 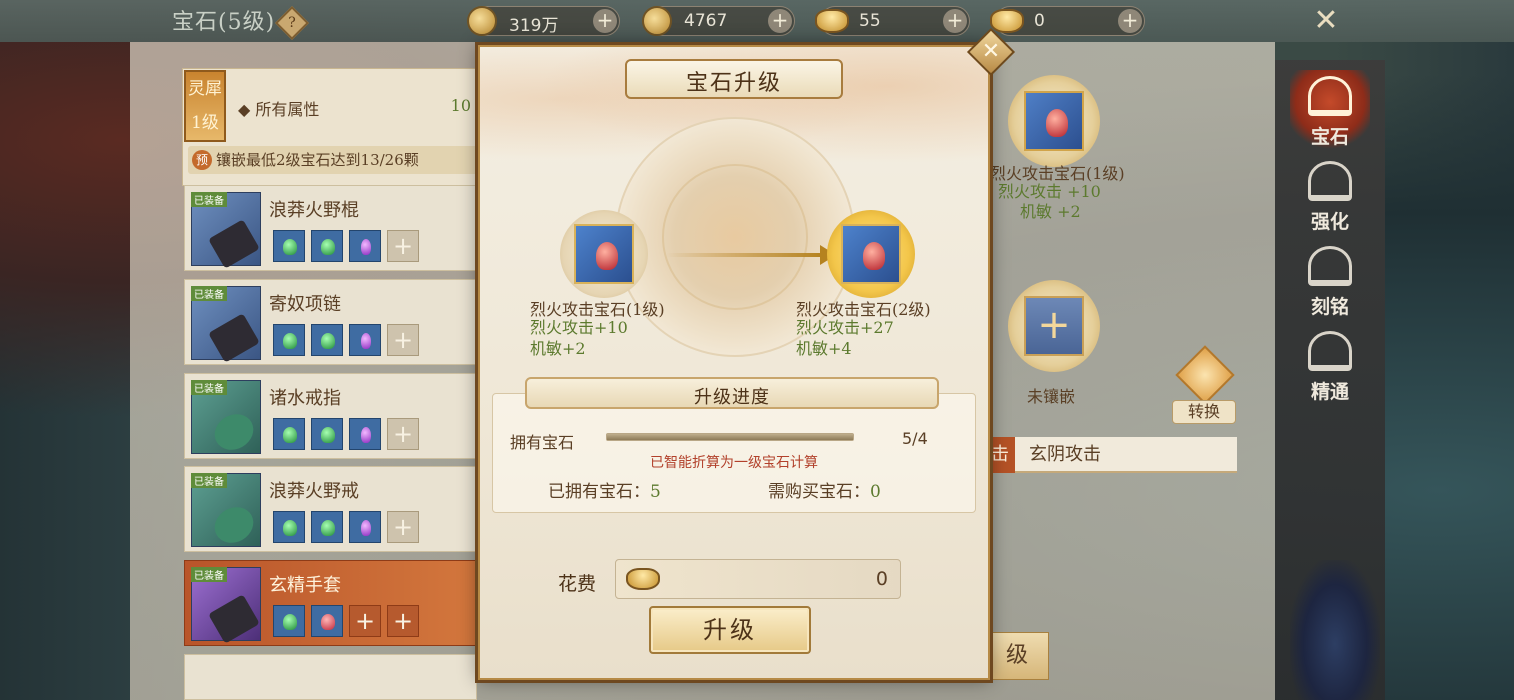 What do you see at coordinates (577, 584) in the screenshot?
I see `cost-label: 花费` at bounding box center [577, 584].